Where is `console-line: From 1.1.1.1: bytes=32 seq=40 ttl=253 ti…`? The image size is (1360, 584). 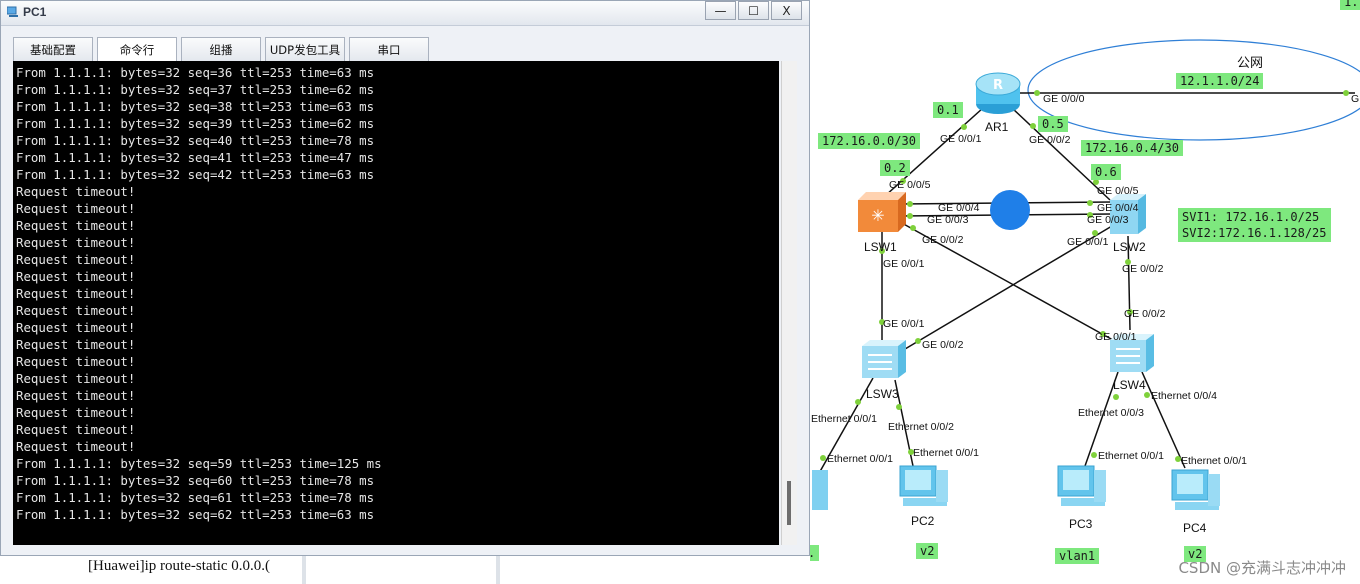 console-line: From 1.1.1.1: bytes=32 seq=40 ttl=253 ti… is located at coordinates (195, 140).